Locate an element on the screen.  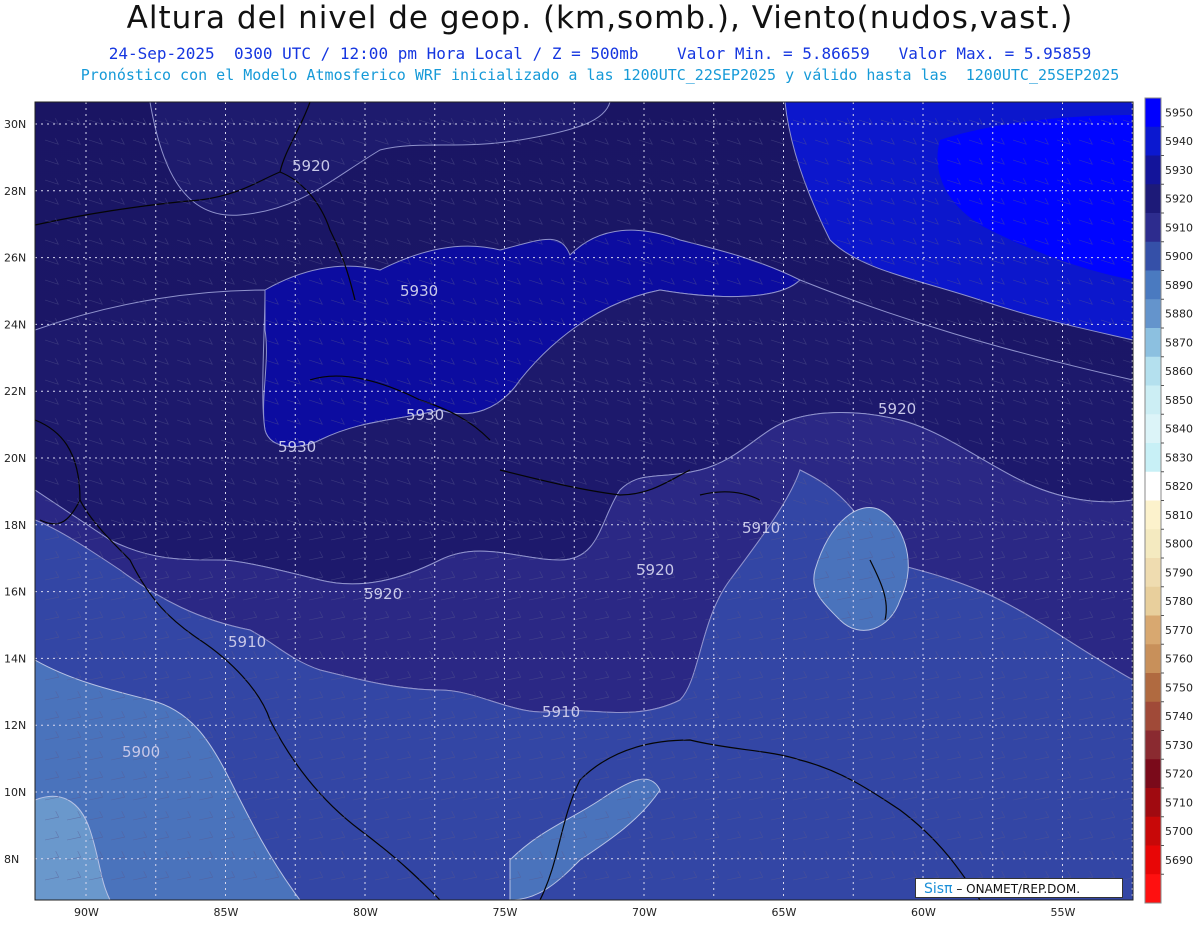
colorbar-label: 5700 is located at coordinates (1179, 831).